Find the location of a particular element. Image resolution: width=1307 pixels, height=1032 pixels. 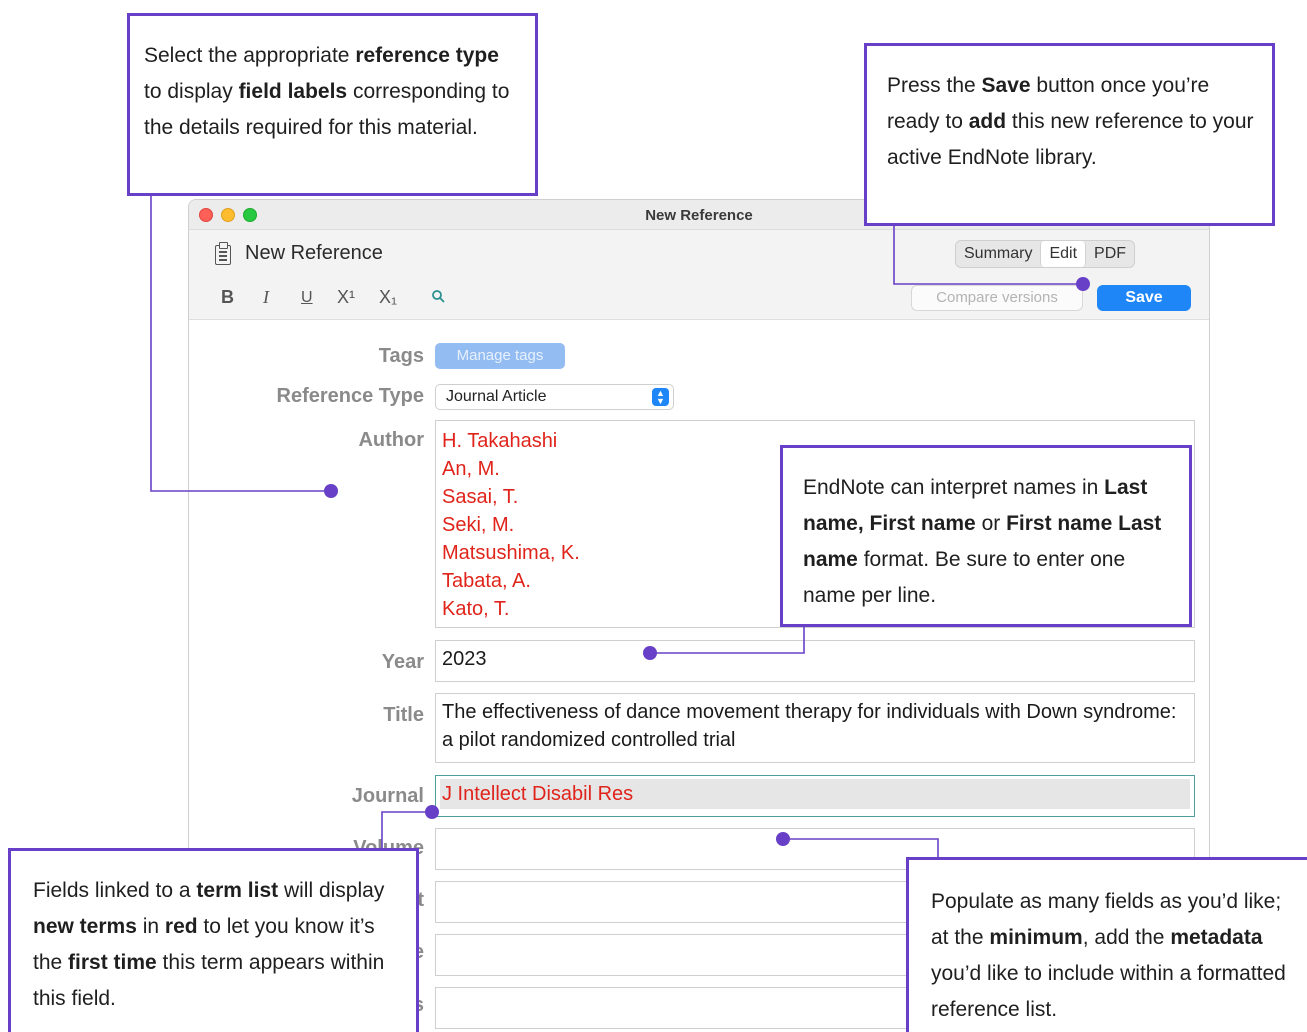

callout-bold: new terms is located at coordinates (85, 926).